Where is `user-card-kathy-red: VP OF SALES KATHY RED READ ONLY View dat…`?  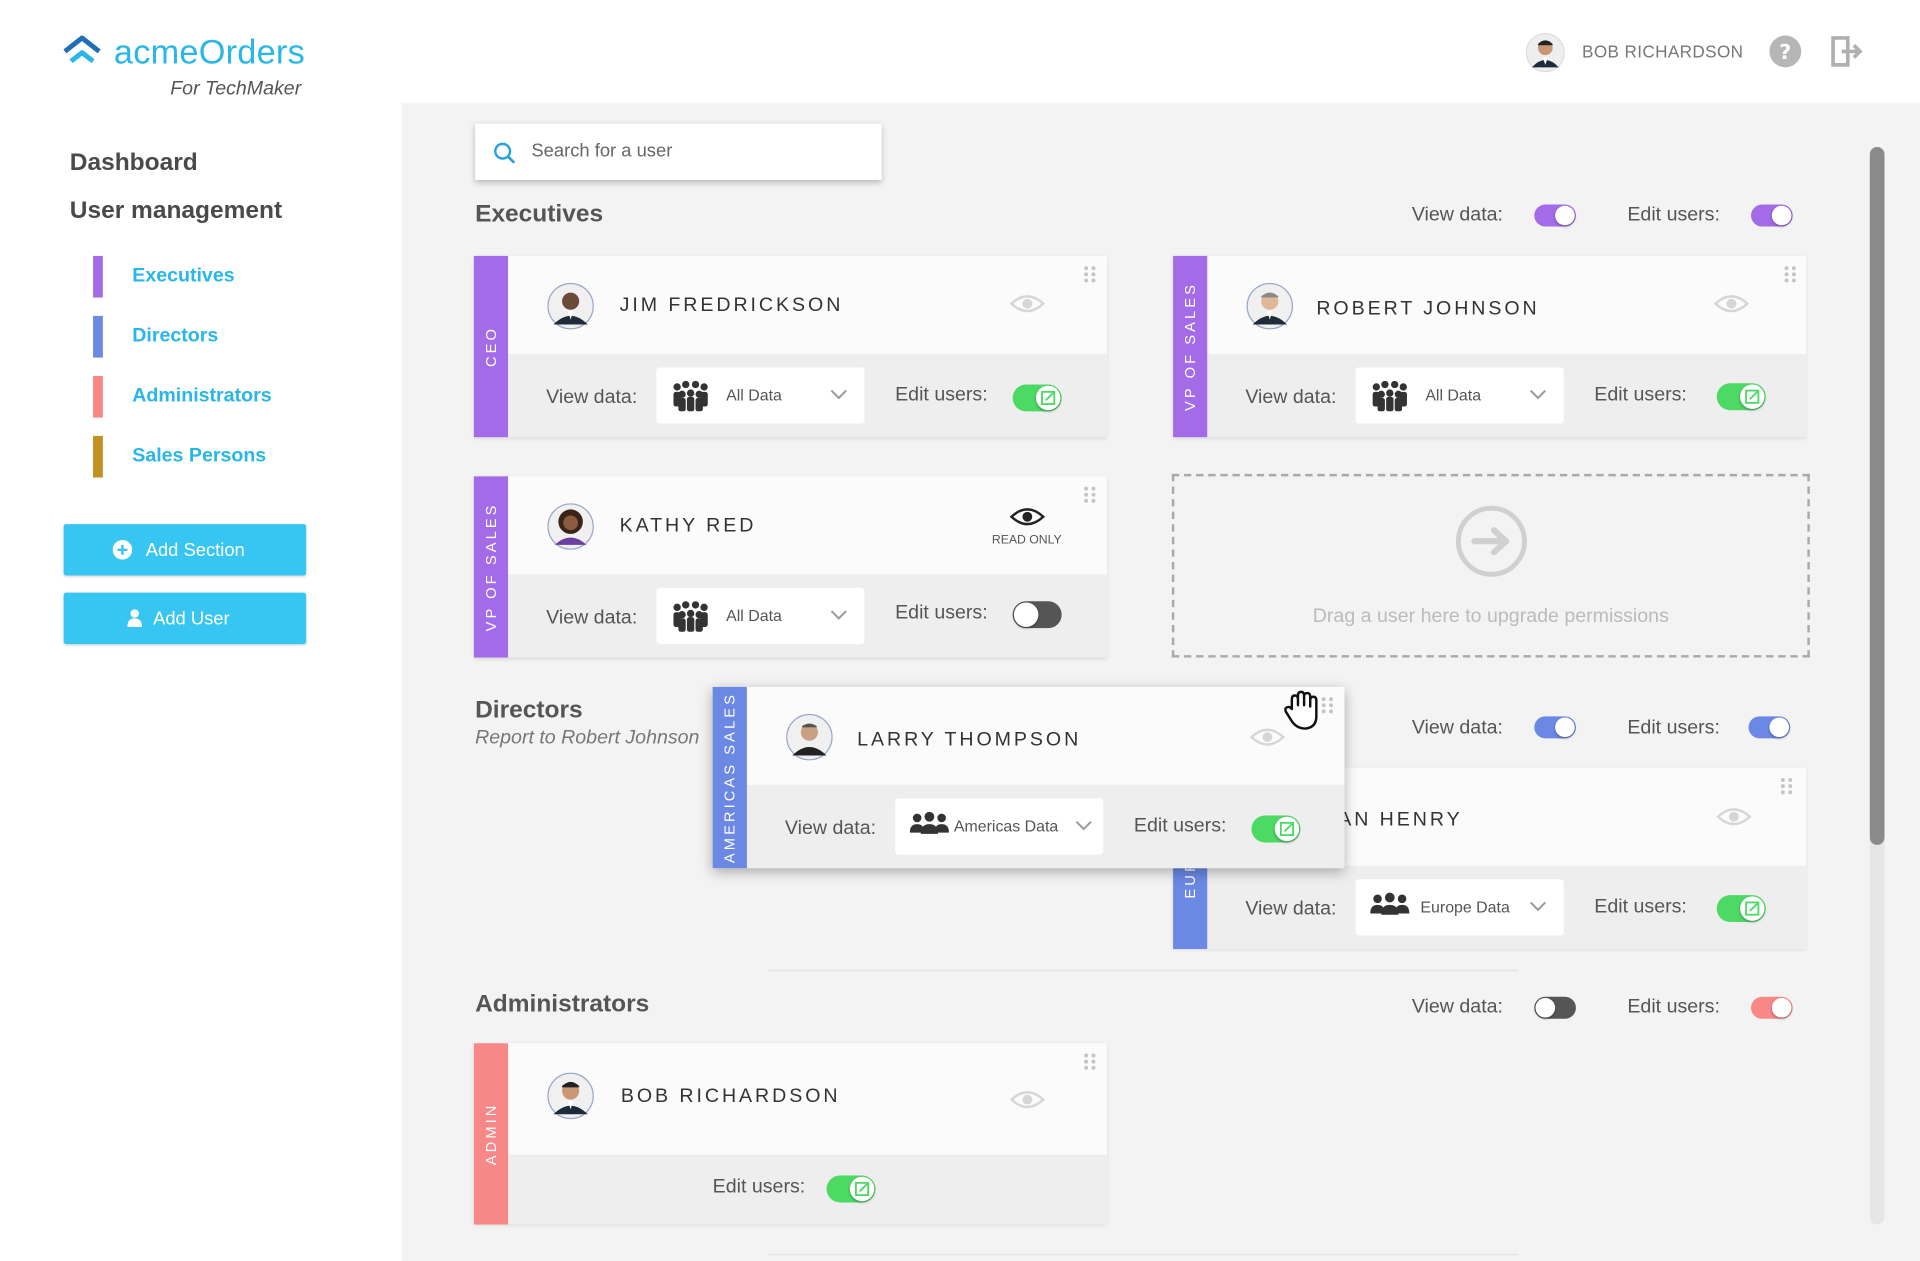
user-card-kathy-red: VP OF SALES KATHY RED READ ONLY View dat… is located at coordinates (790, 567).